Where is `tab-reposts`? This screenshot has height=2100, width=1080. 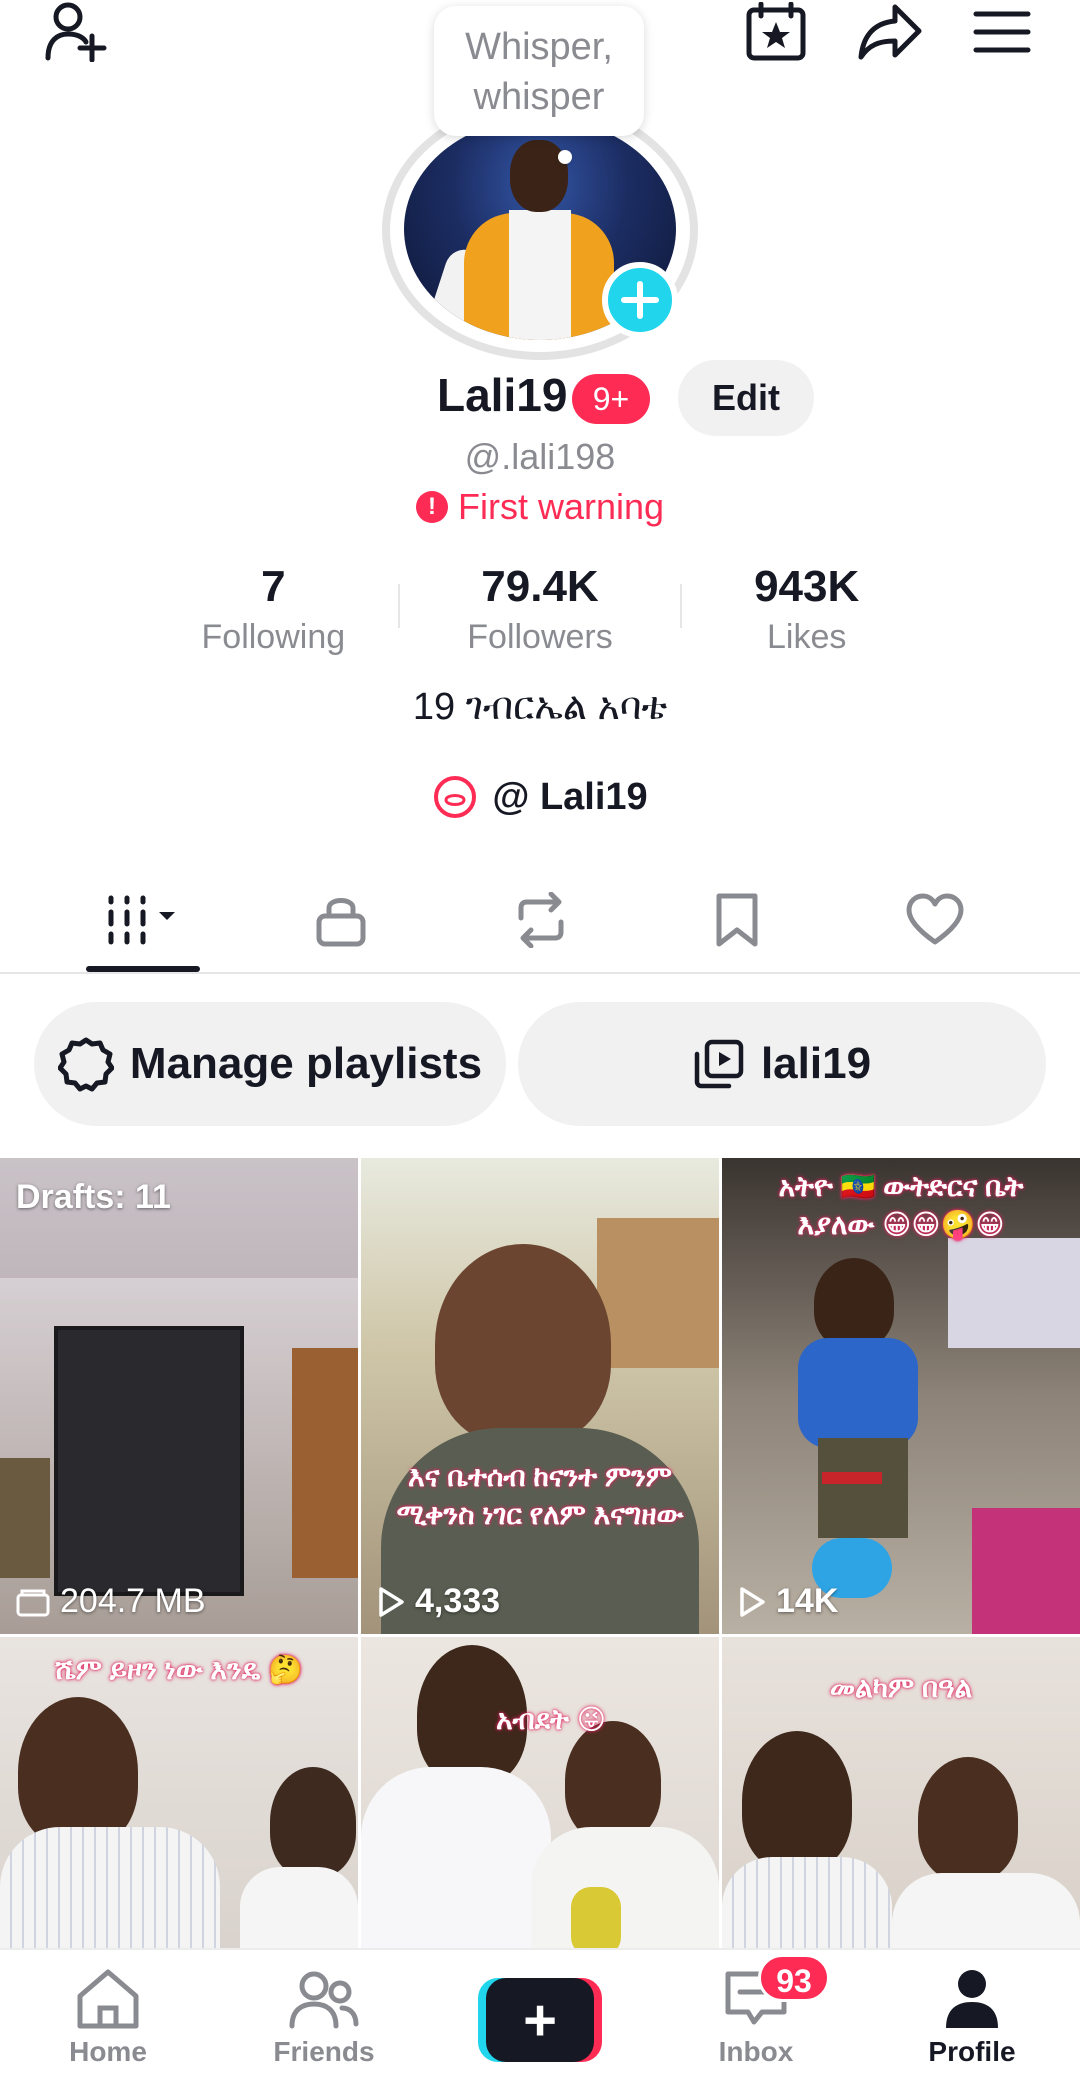
tab-reposts is located at coordinates (541, 920).